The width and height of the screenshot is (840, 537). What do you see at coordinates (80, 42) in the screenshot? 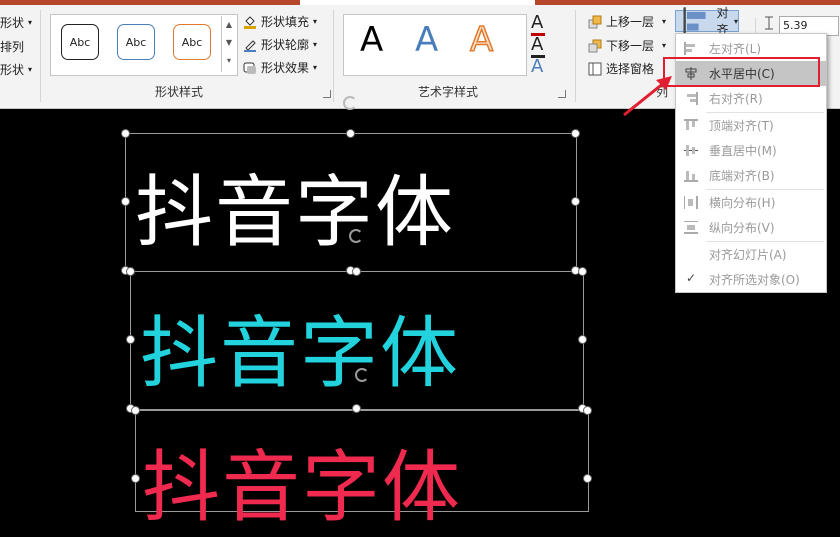
I see `shape-style-black: Abc` at bounding box center [80, 42].